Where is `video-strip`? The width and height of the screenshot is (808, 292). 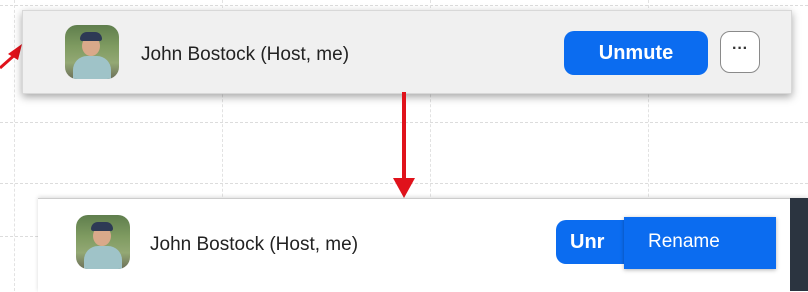 video-strip is located at coordinates (799, 244).